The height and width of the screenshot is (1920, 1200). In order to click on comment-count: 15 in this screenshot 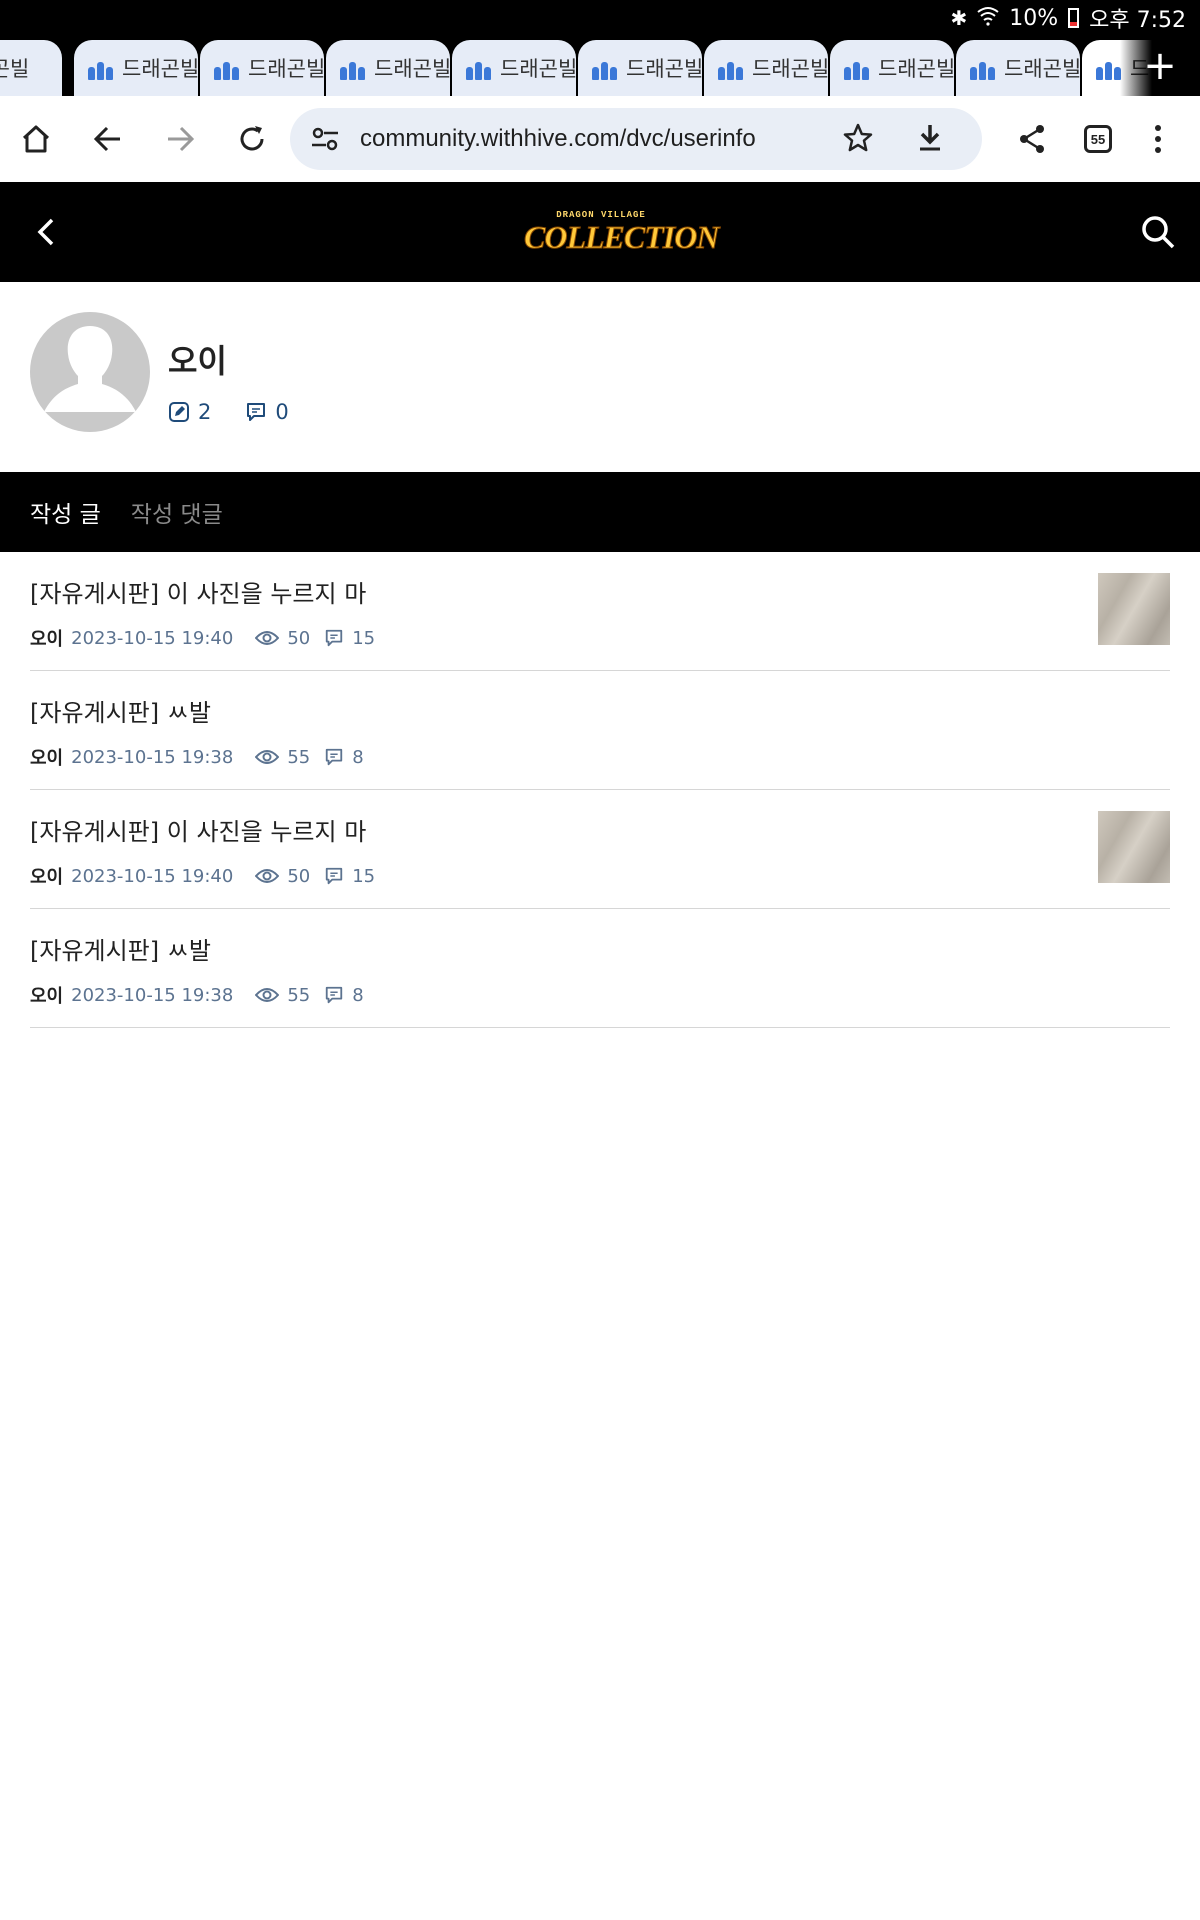, I will do `click(364, 876)`.